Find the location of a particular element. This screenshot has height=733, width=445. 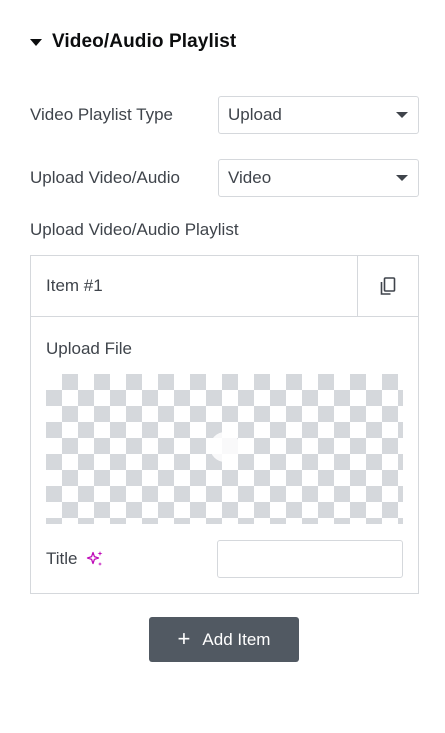

playlist-label: Upload Video/Audio Playlist is located at coordinates (134, 229).